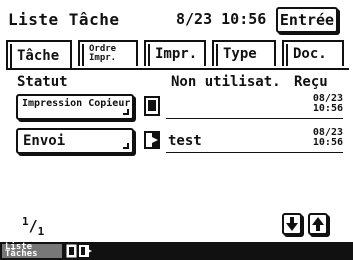 The width and height of the screenshot is (353, 260). What do you see at coordinates (64, 19) in the screenshot?
I see `page-title: Liste Tâche` at bounding box center [64, 19].